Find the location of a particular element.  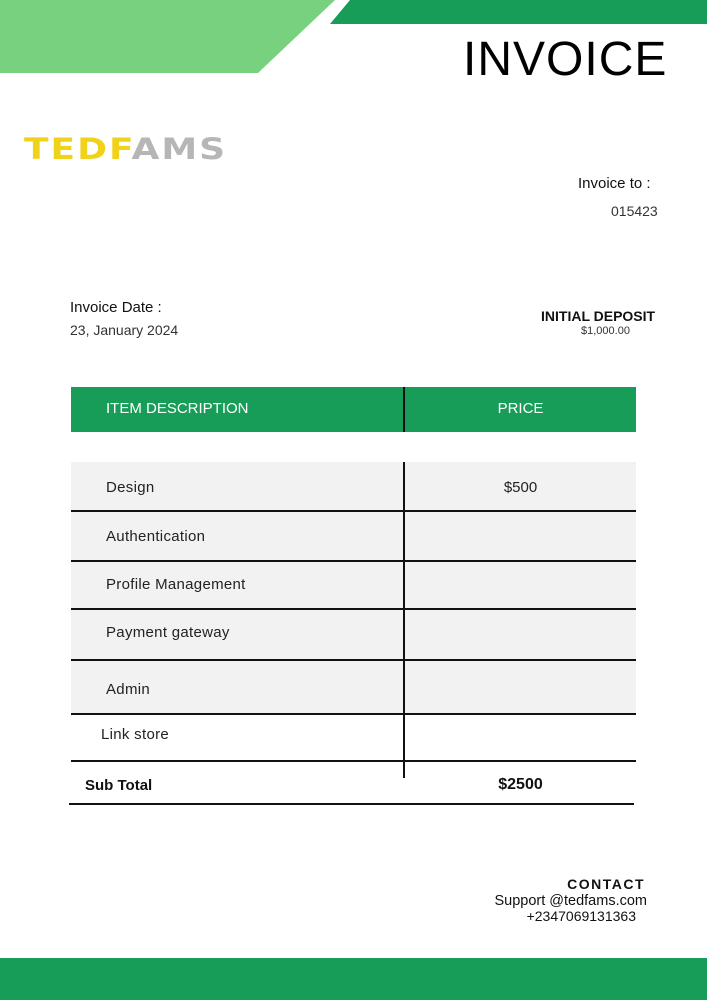

row-description: Payment gateway is located at coordinates (168, 632).